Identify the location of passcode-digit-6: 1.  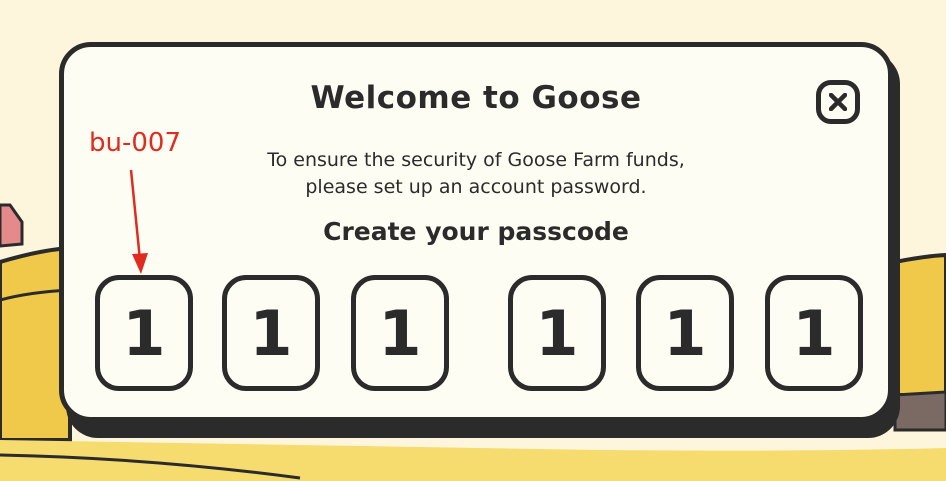
(814, 333).